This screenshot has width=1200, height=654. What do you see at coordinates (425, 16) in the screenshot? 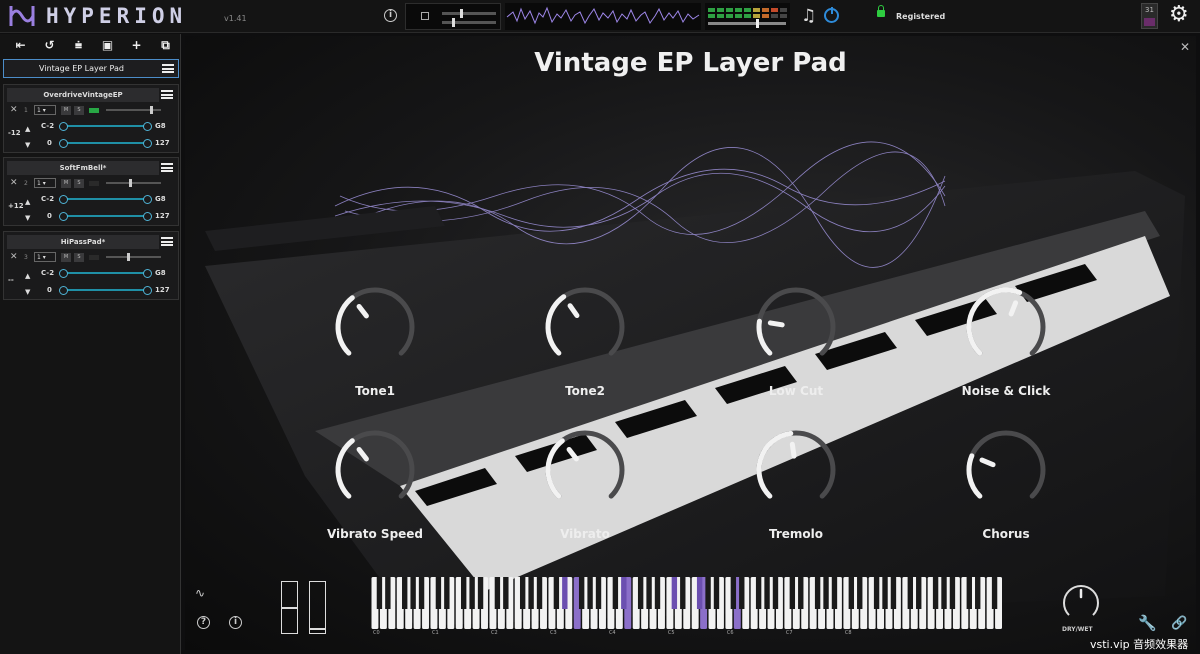
I see `mute-toggle` at bounding box center [425, 16].